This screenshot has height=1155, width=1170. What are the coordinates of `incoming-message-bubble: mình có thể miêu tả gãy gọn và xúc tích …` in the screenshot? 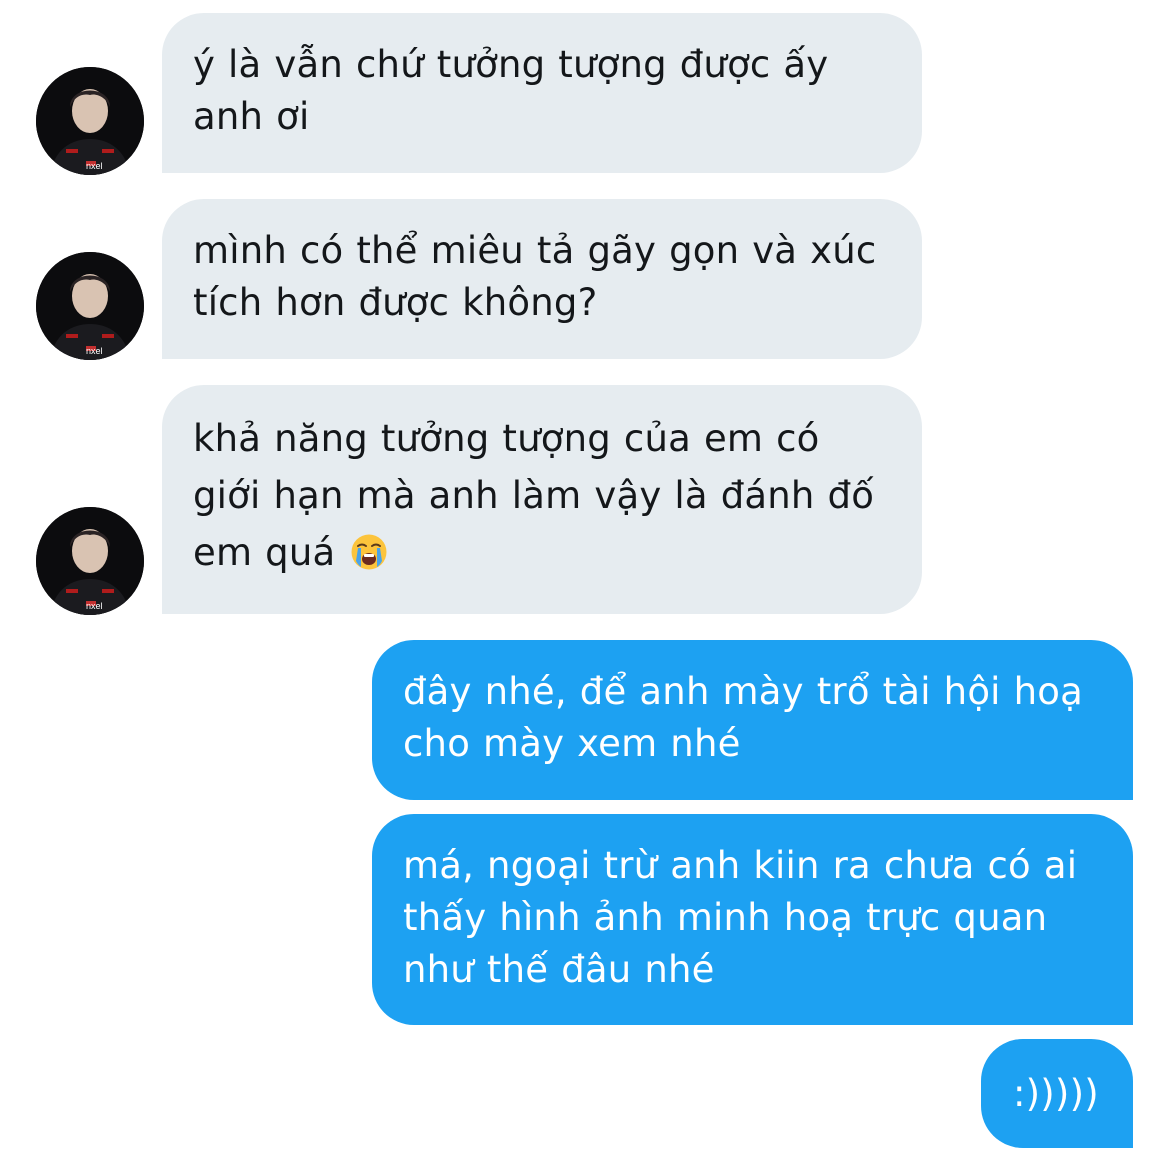 It's located at (542, 279).